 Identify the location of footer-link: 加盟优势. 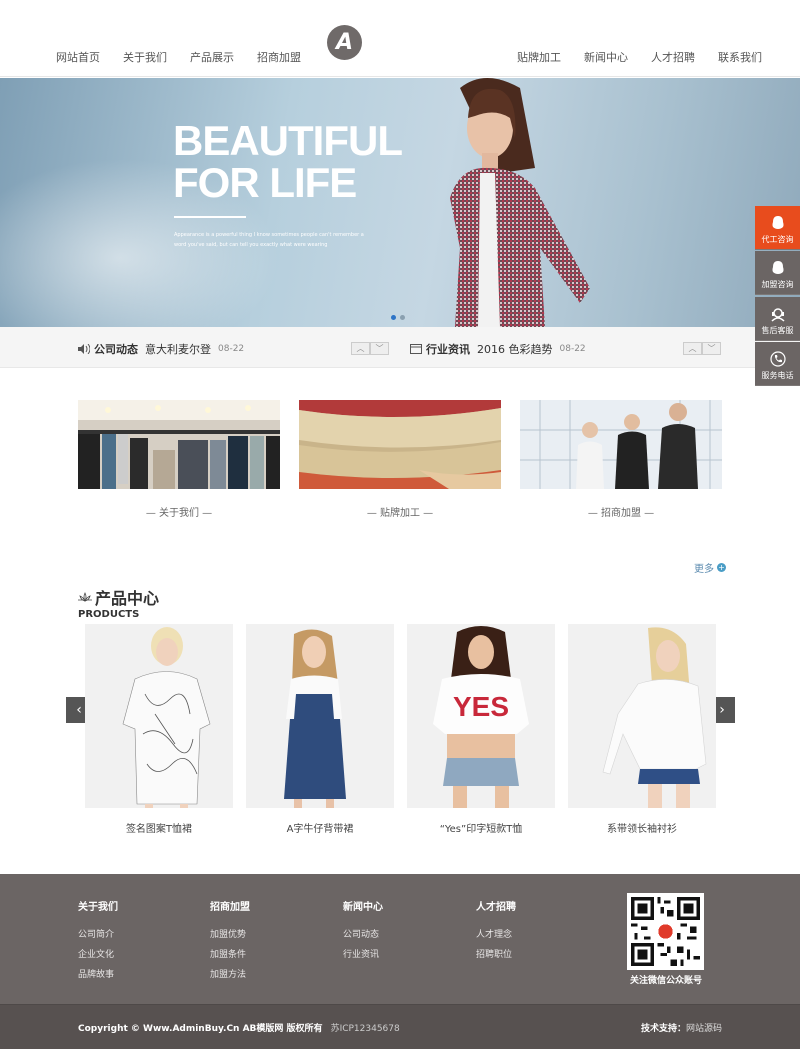
(230, 933).